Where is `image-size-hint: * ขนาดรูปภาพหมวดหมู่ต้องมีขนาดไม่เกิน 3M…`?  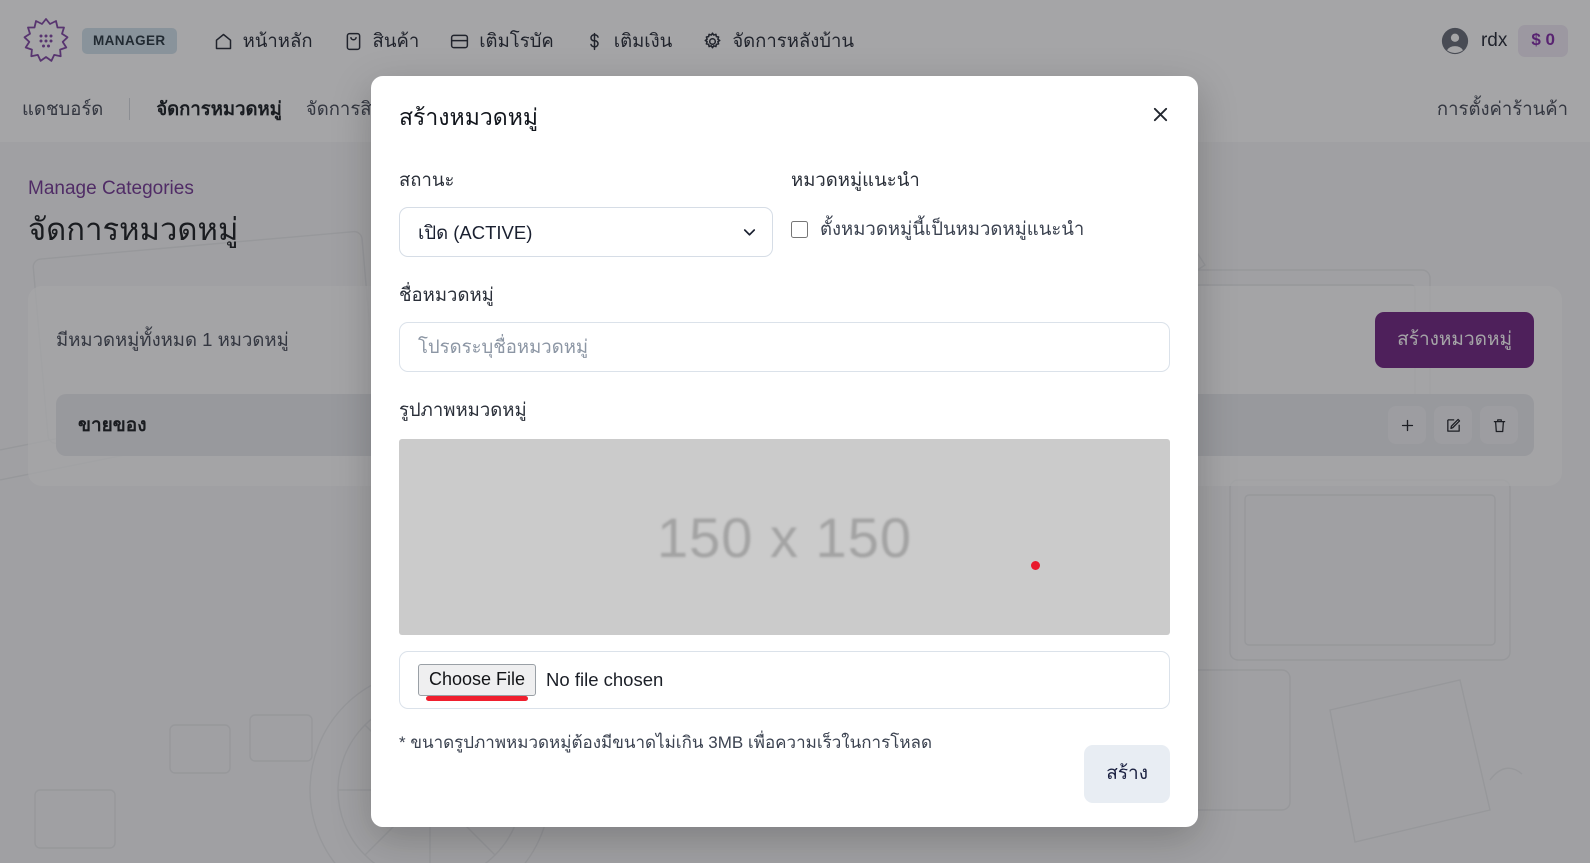
image-size-hint: * ขนาดรูปภาพหมวดหมู่ต้องมีขนาดไม่เกิน 3M… is located at coordinates (665, 742).